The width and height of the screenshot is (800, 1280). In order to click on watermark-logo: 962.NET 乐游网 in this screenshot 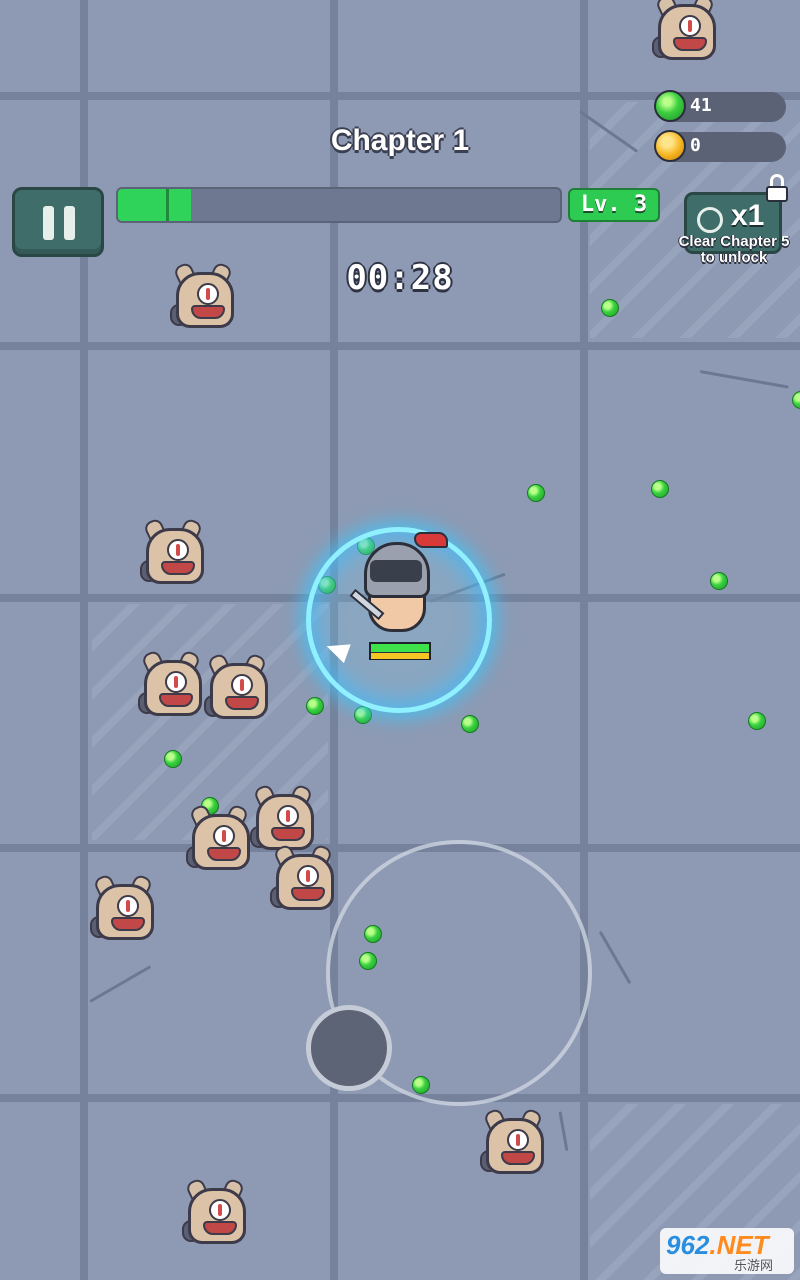, I will do `click(727, 1251)`.